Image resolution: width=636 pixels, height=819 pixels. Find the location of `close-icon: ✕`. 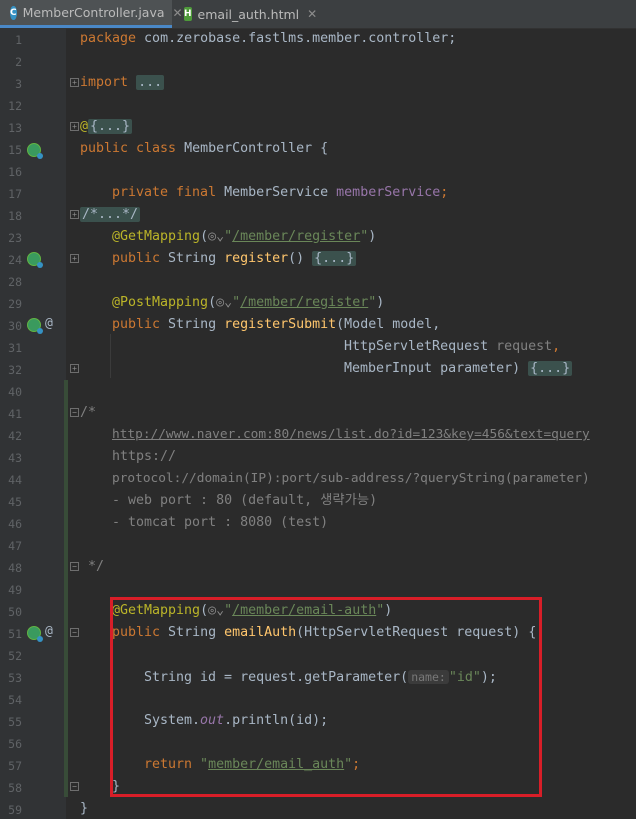

close-icon: ✕ is located at coordinates (312, 14).